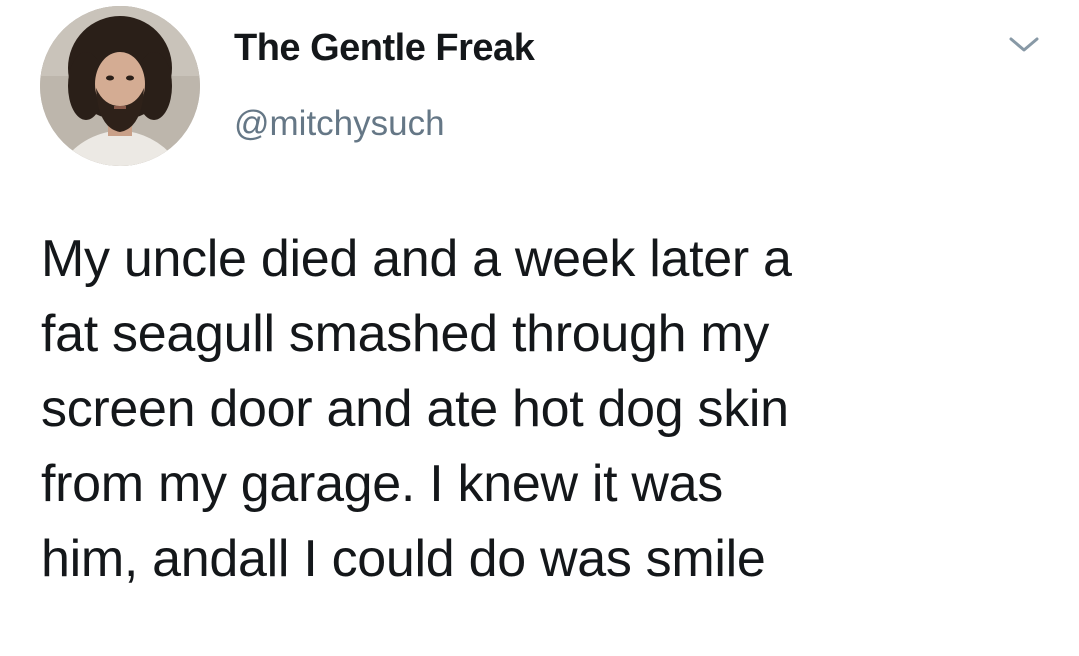 The height and width of the screenshot is (656, 1079). I want to click on author-handle: @mitchysuch, so click(339, 124).